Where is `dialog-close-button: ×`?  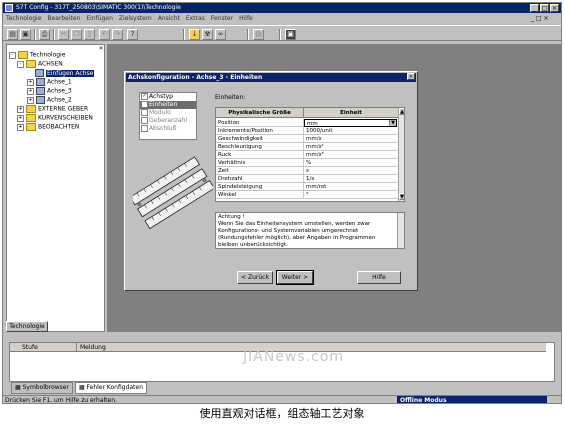
dialog-close-button: × is located at coordinates (411, 76).